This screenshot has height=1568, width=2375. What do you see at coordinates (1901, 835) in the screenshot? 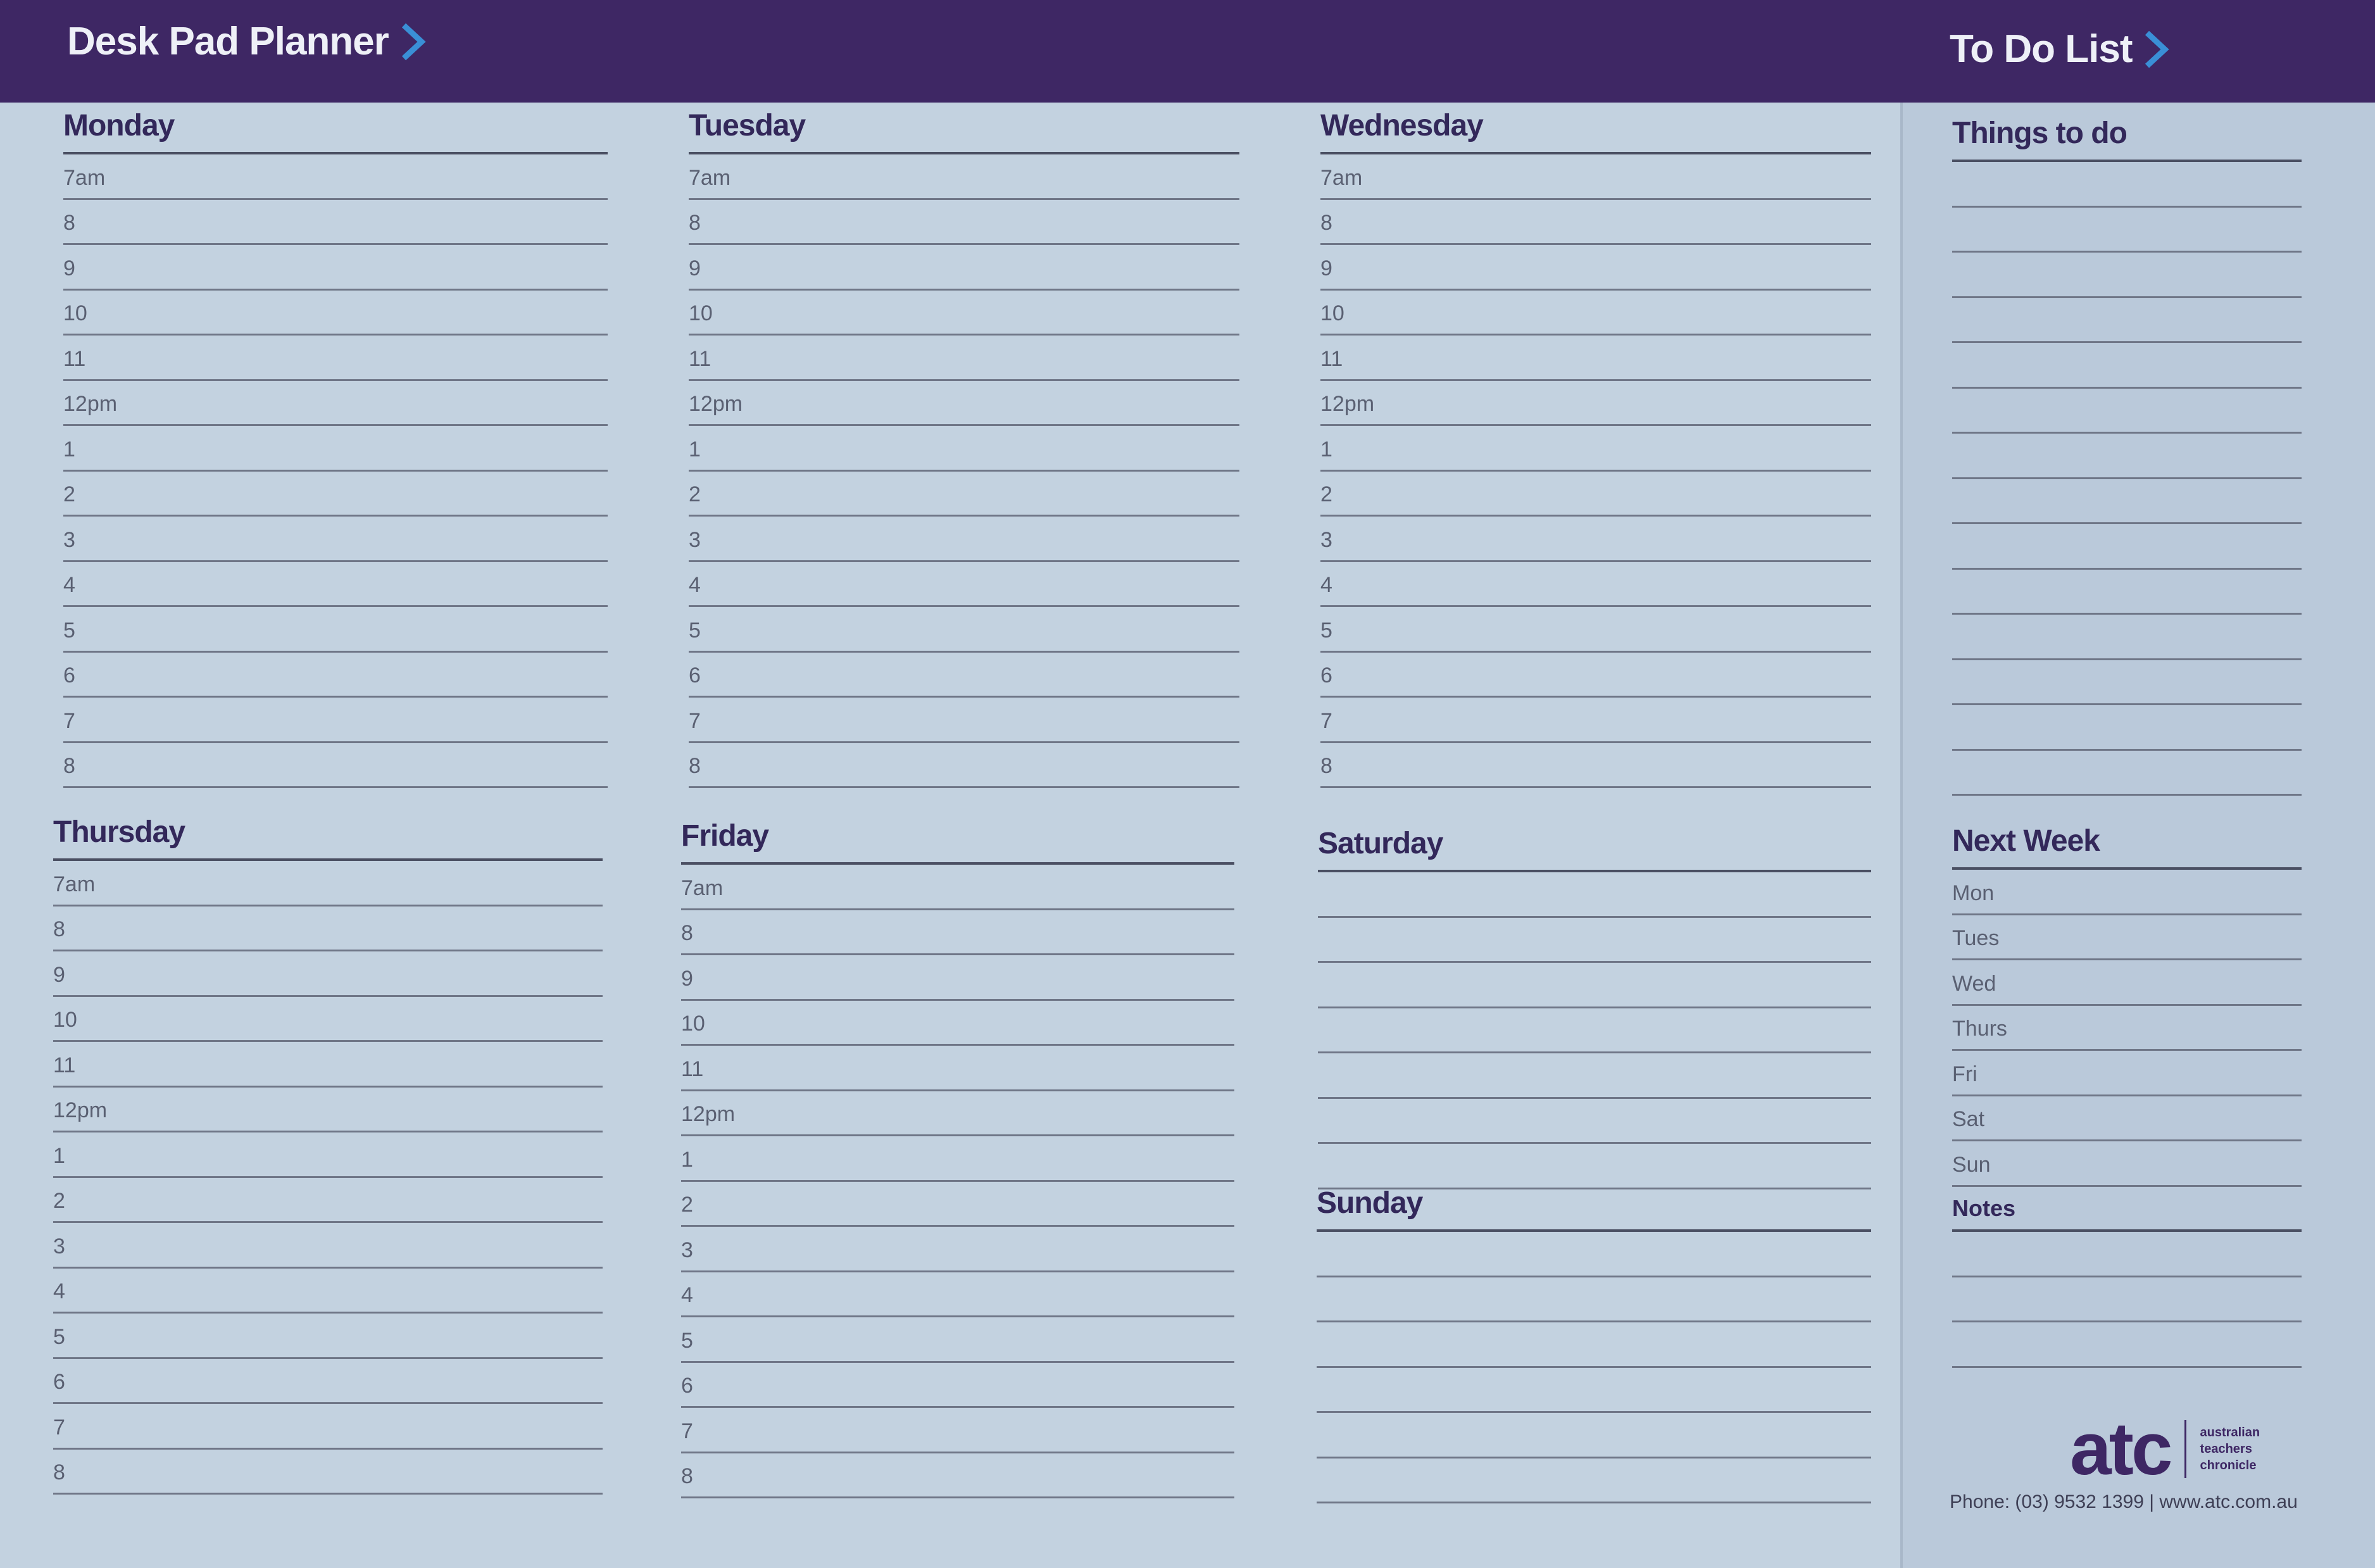
I see `panel-divider` at bounding box center [1901, 835].